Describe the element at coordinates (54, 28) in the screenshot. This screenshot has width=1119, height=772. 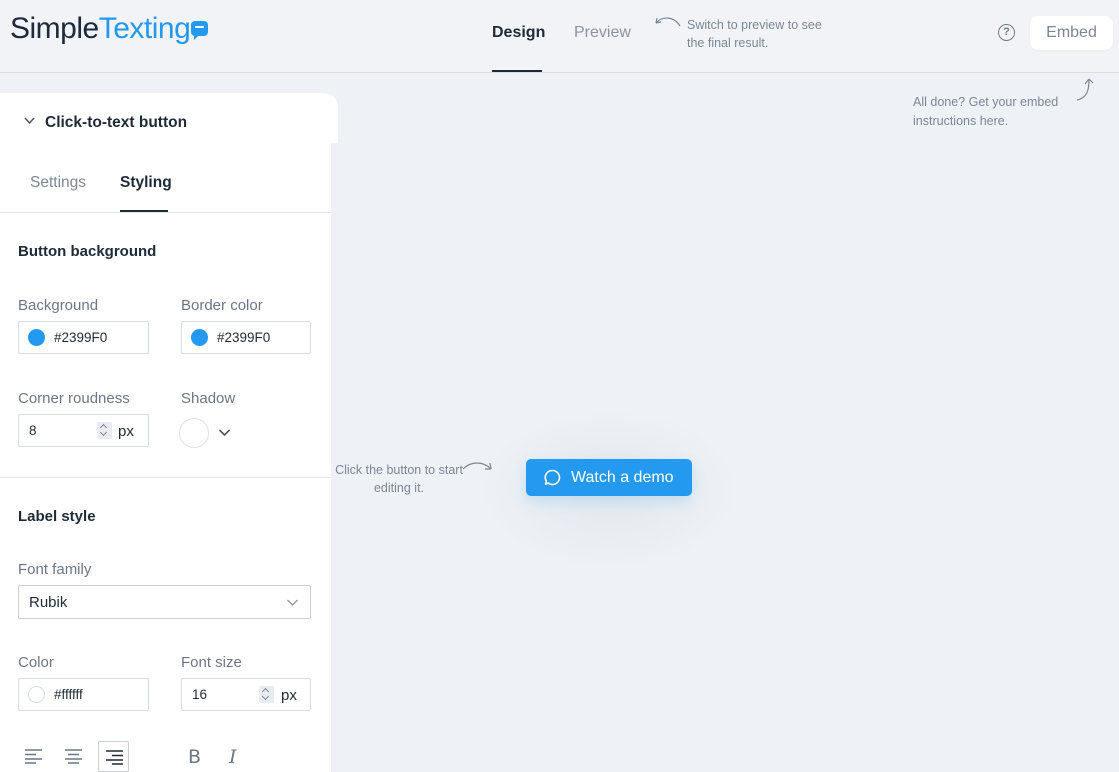
I see `logo-text-simple: Simple` at that location.